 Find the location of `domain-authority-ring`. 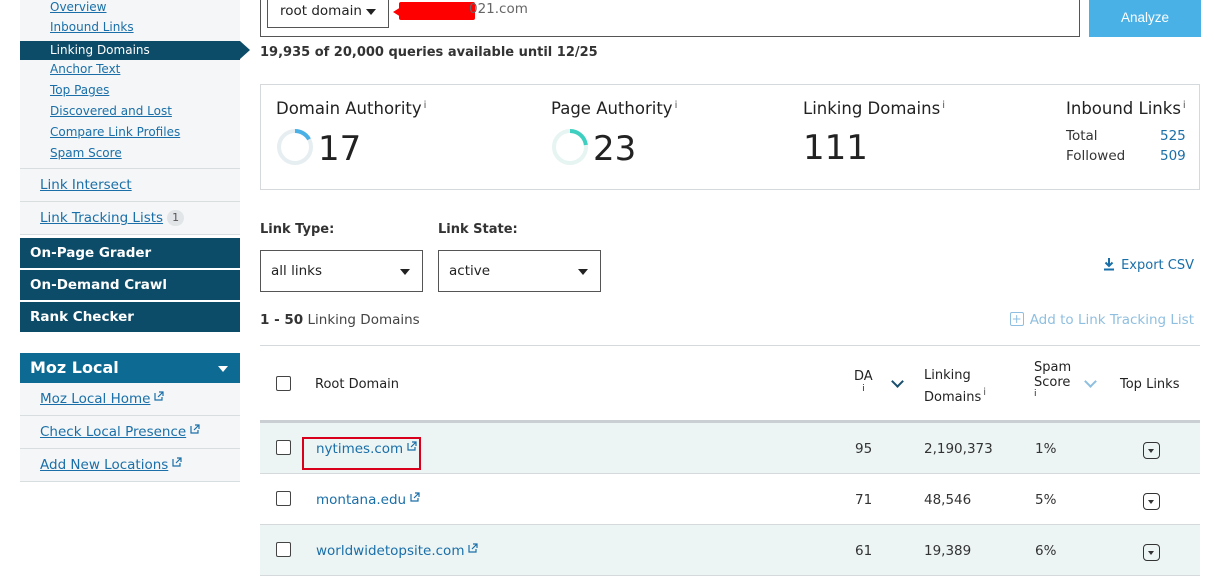

domain-authority-ring is located at coordinates (295, 147).